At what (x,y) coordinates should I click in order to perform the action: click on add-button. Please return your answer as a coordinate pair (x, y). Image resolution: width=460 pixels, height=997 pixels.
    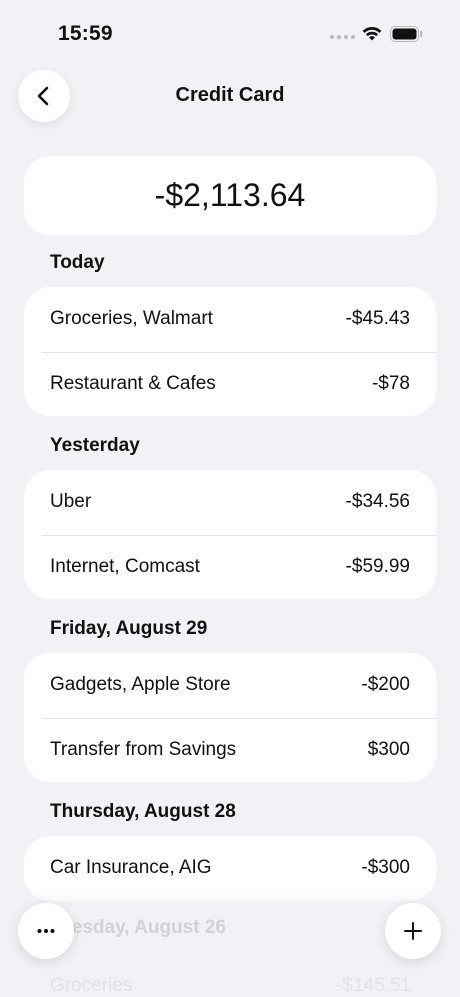
    Looking at the image, I should click on (413, 931).